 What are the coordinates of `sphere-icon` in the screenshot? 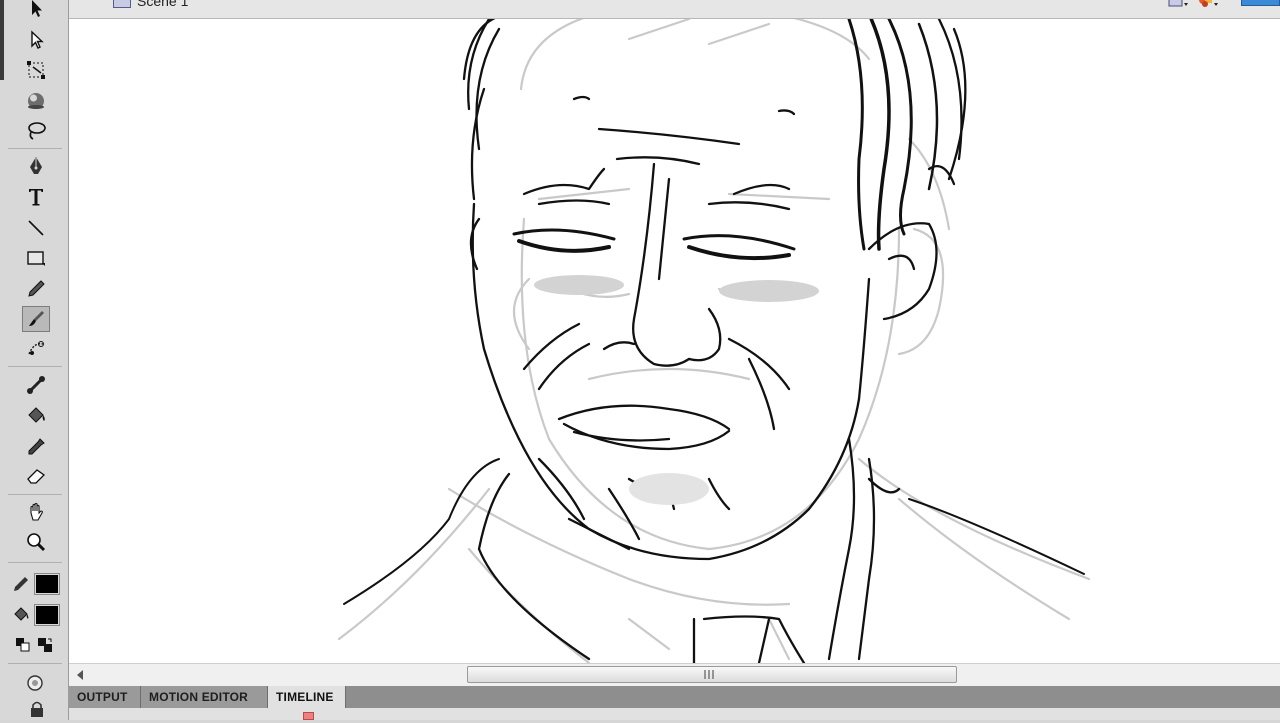 It's located at (36, 101).